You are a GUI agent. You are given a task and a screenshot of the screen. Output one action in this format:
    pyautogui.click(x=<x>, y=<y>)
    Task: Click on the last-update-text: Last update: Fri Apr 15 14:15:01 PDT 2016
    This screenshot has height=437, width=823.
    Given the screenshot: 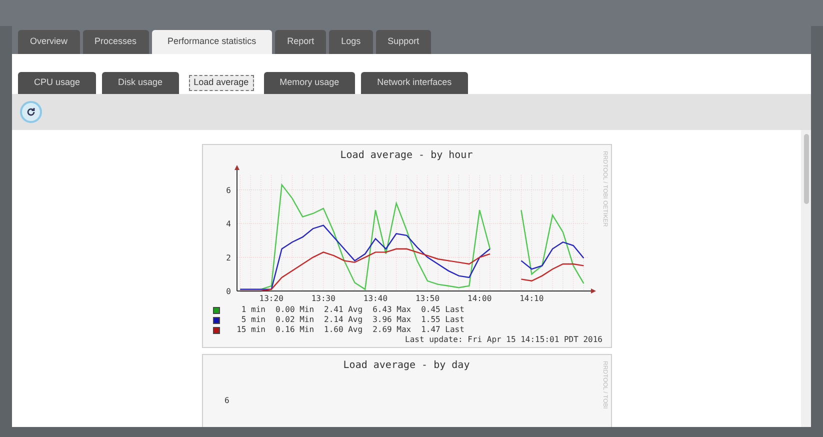 What is the action you would take?
    pyautogui.click(x=504, y=340)
    